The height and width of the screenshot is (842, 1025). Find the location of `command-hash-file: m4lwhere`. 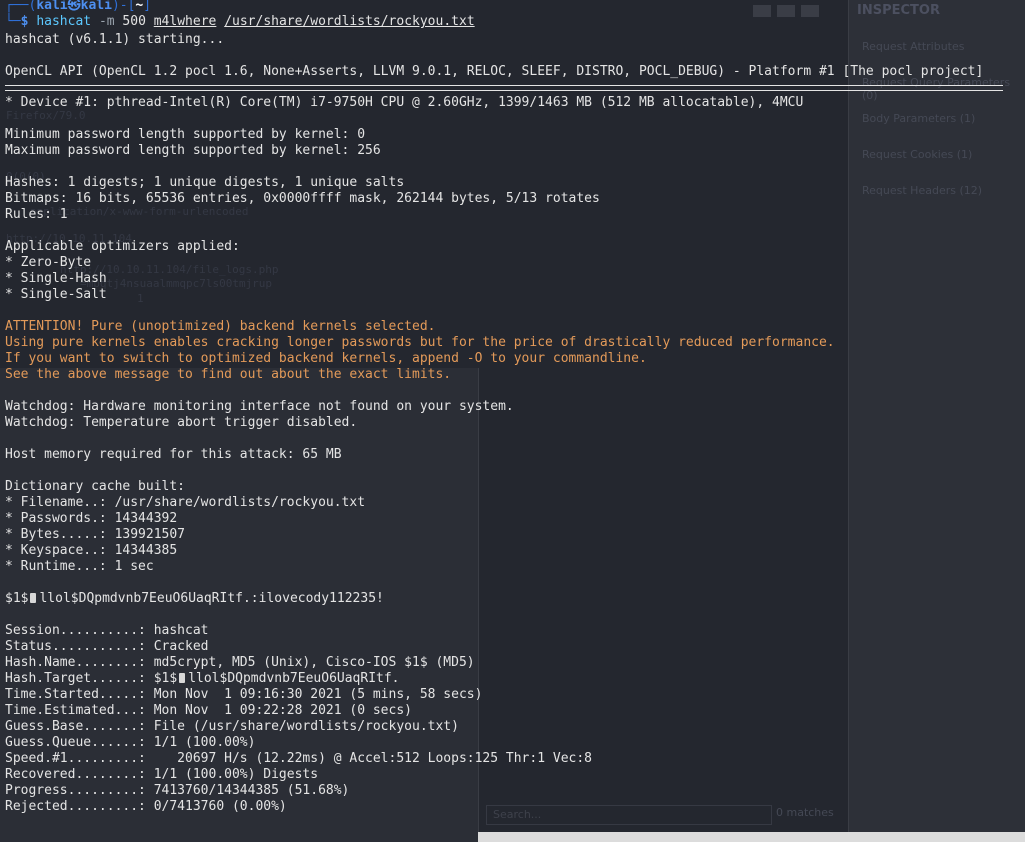

command-hash-file: m4lwhere is located at coordinates (185, 21).